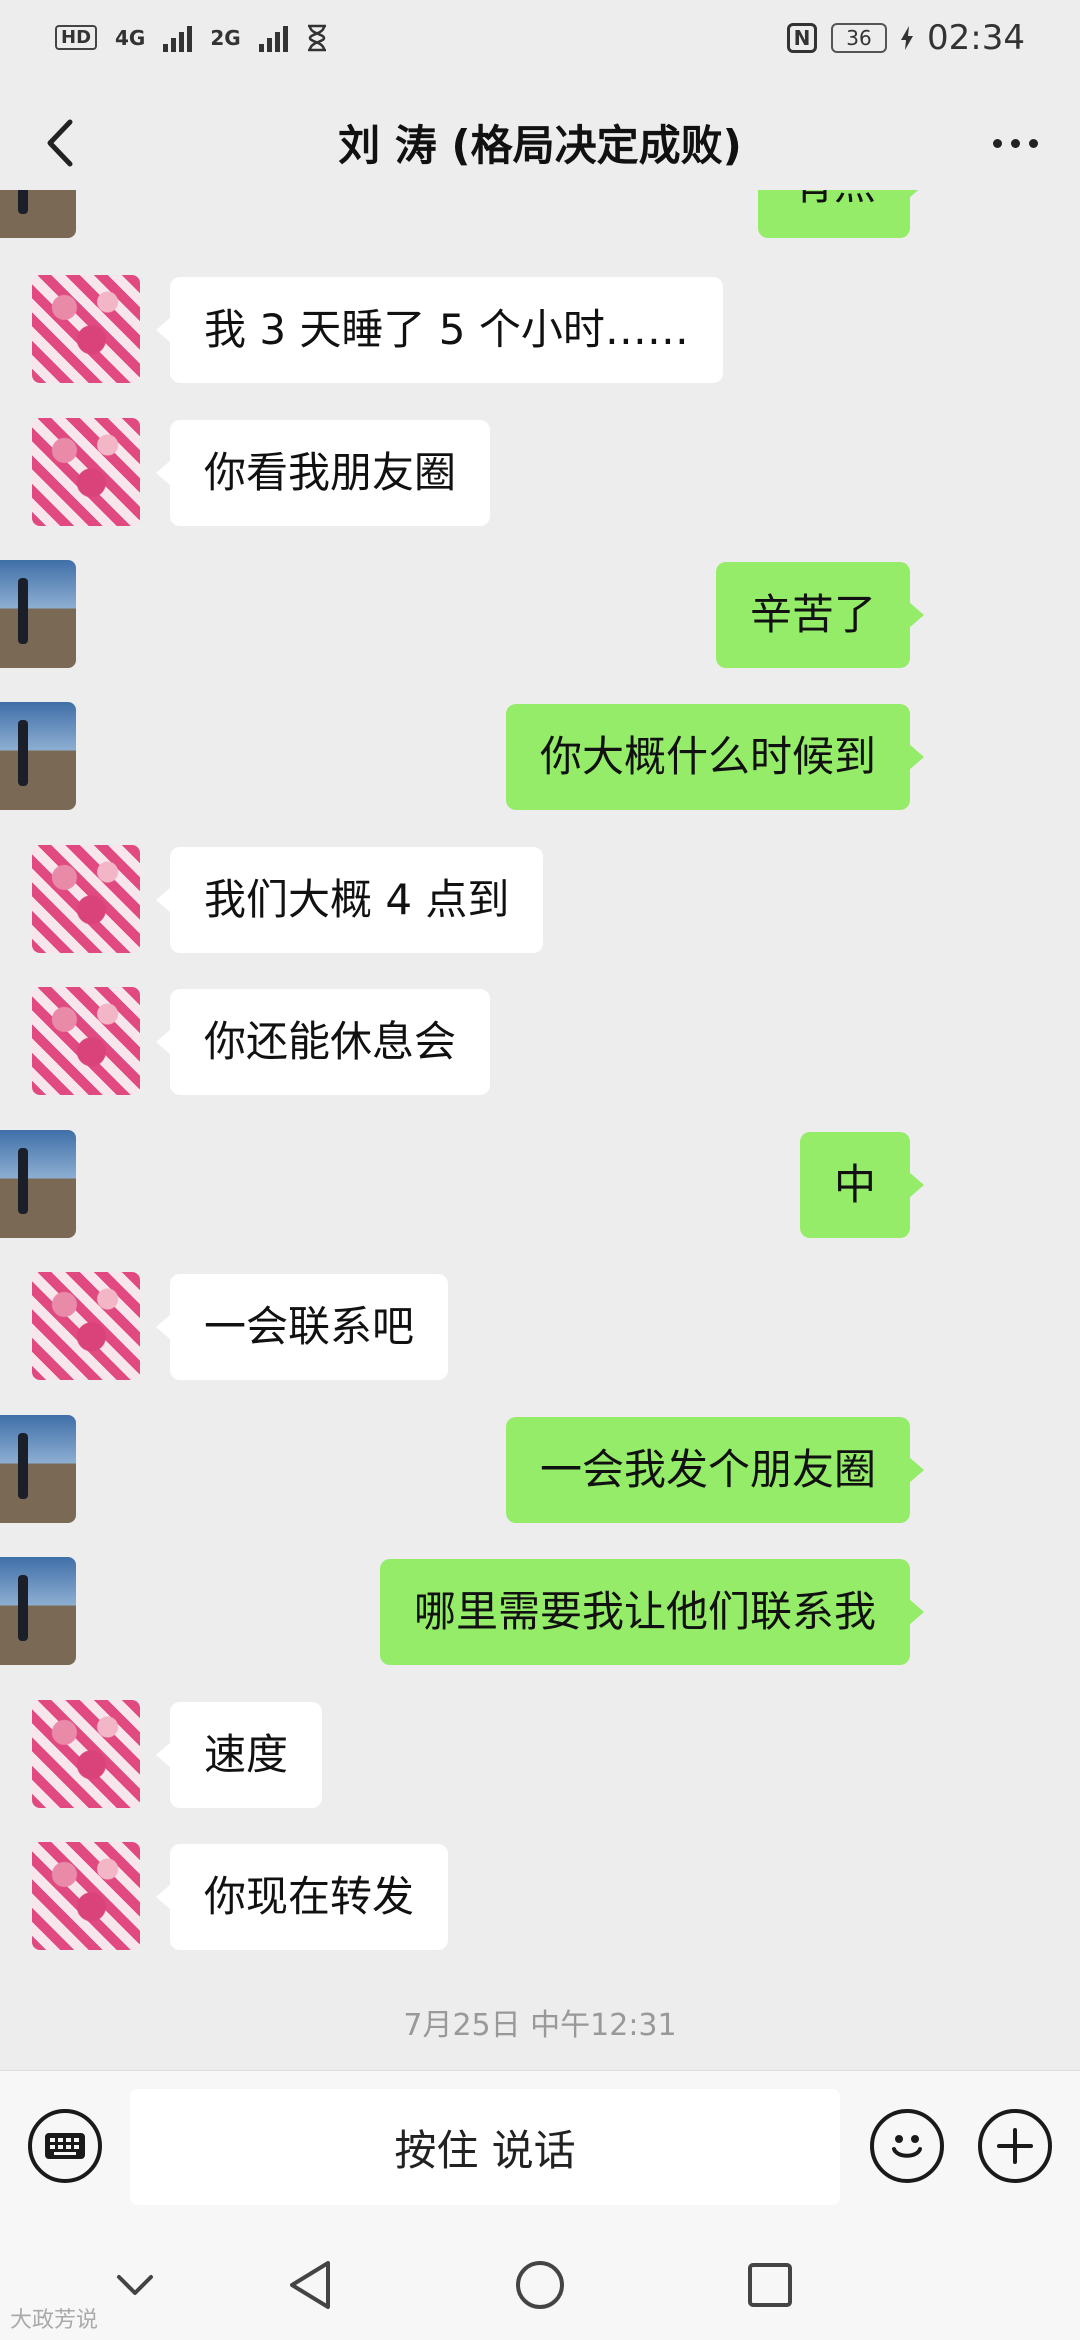 The height and width of the screenshot is (2340, 1080). I want to click on back-arrow-icon, so click(60, 143).